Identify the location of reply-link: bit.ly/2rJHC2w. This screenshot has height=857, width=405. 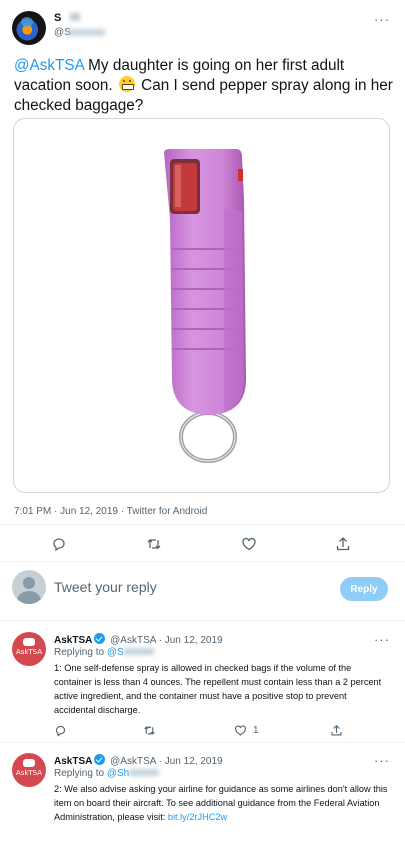
(197, 817).